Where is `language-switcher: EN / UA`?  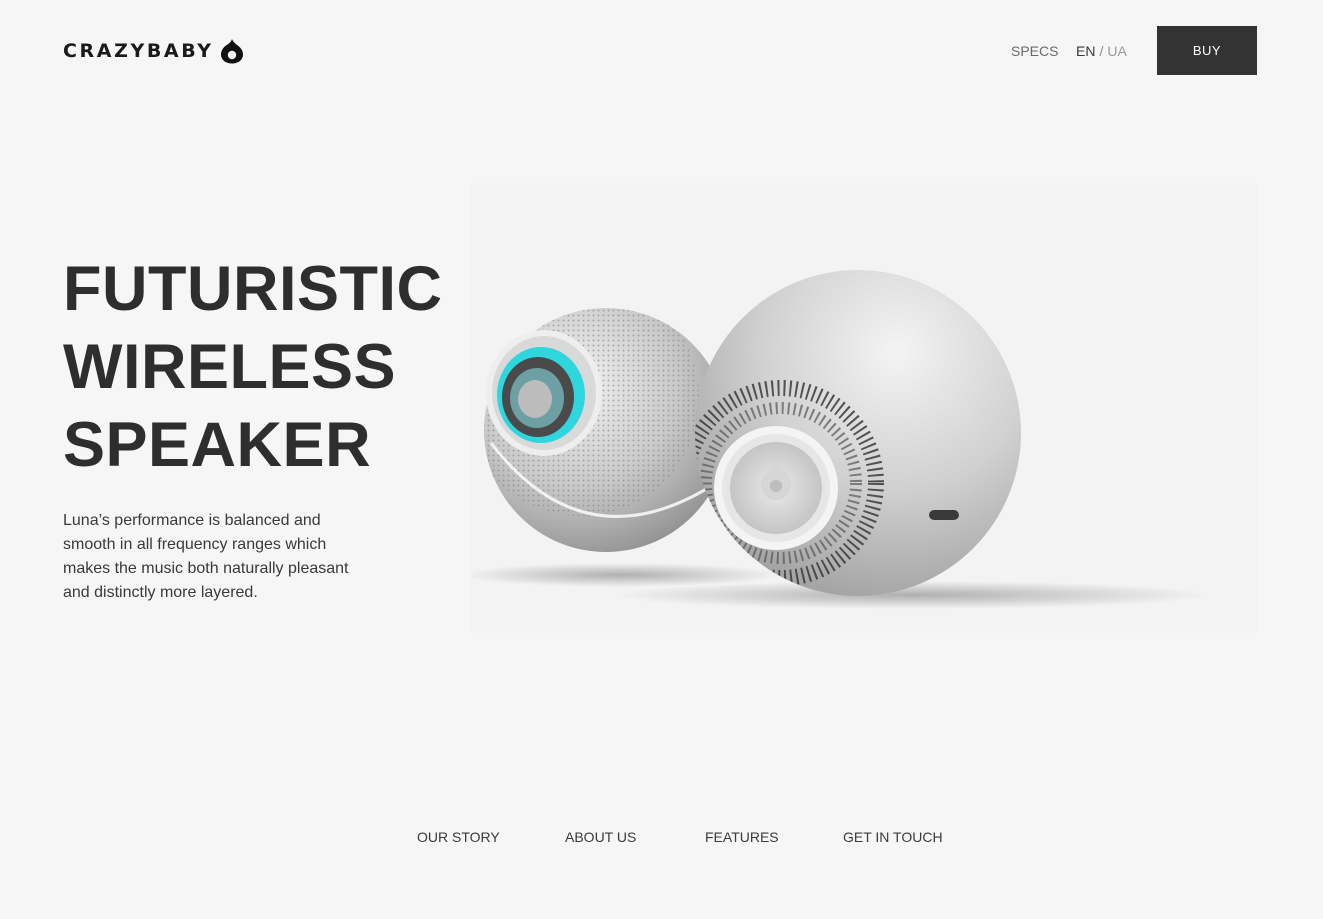
language-switcher: EN / UA is located at coordinates (1101, 51).